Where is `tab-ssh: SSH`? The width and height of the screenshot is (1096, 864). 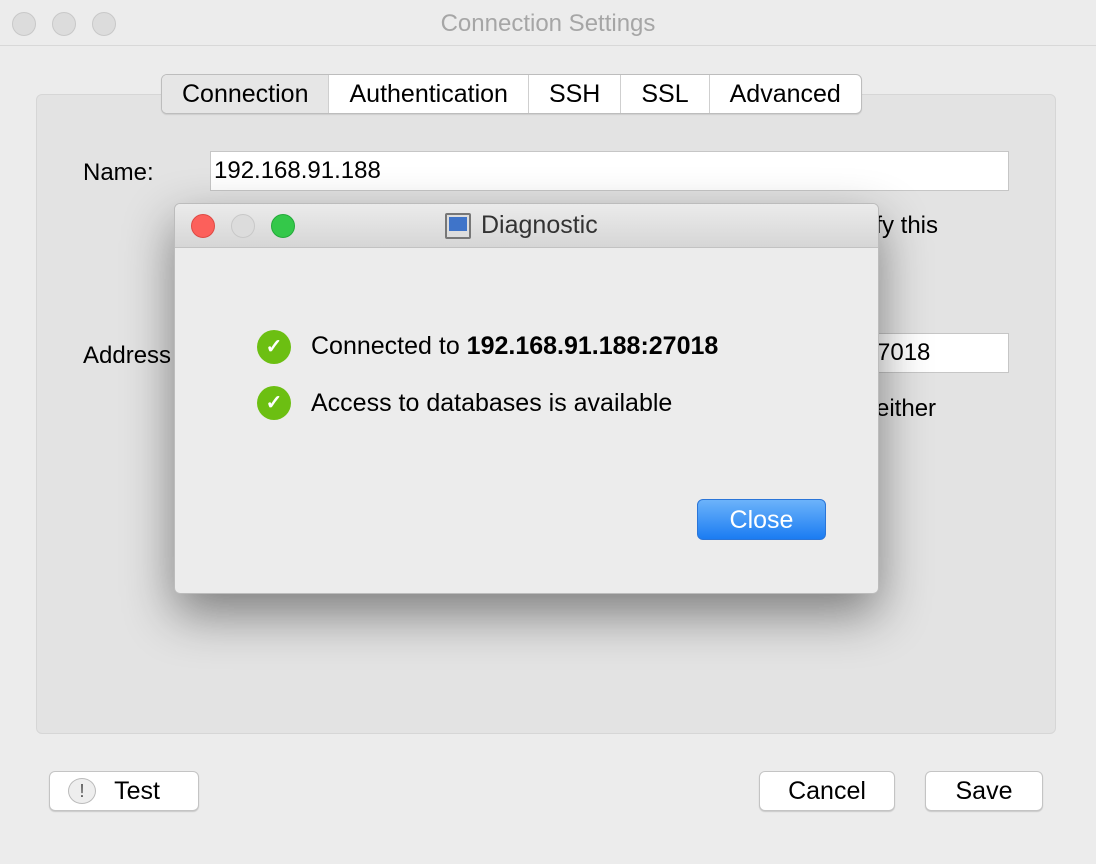
tab-ssh: SSH is located at coordinates (575, 94).